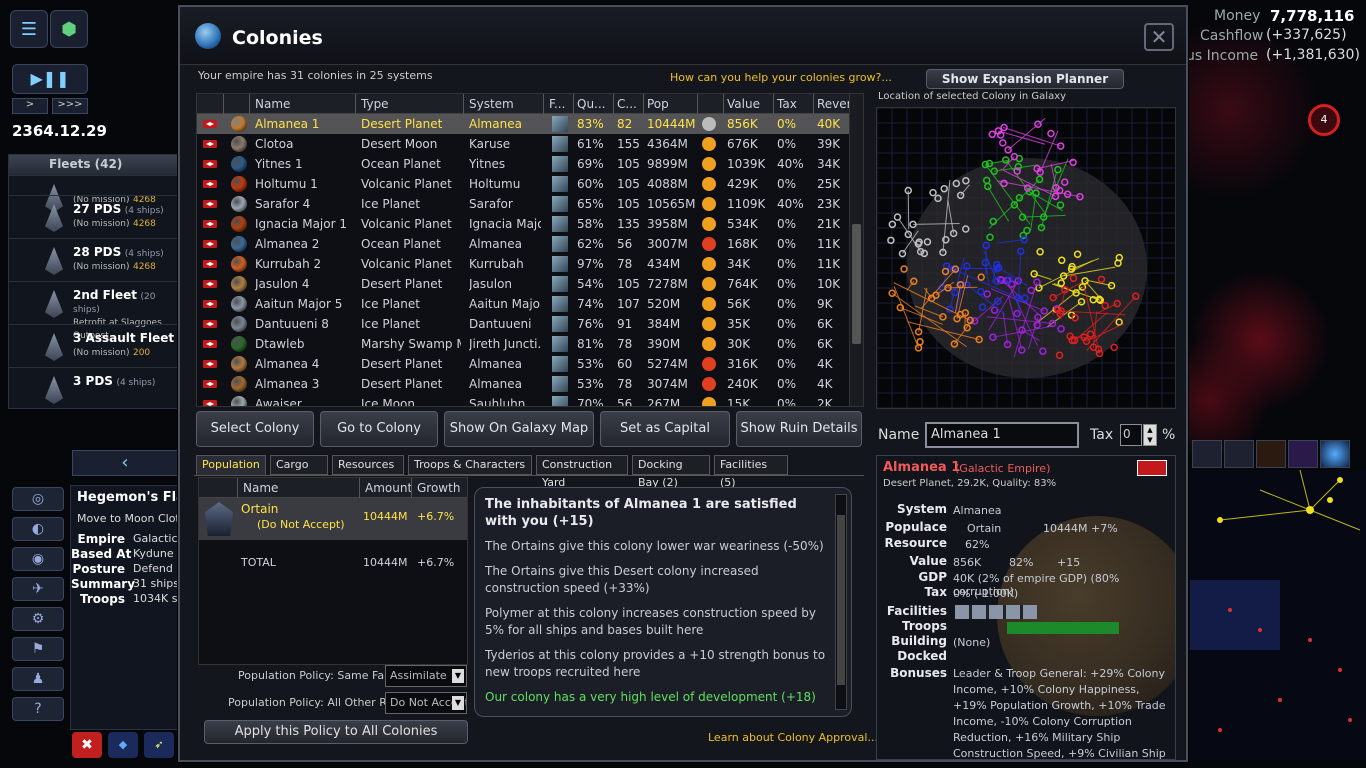 The width and height of the screenshot is (1366, 768). What do you see at coordinates (665, 429) in the screenshot?
I see `action-button: Set as Capital` at bounding box center [665, 429].